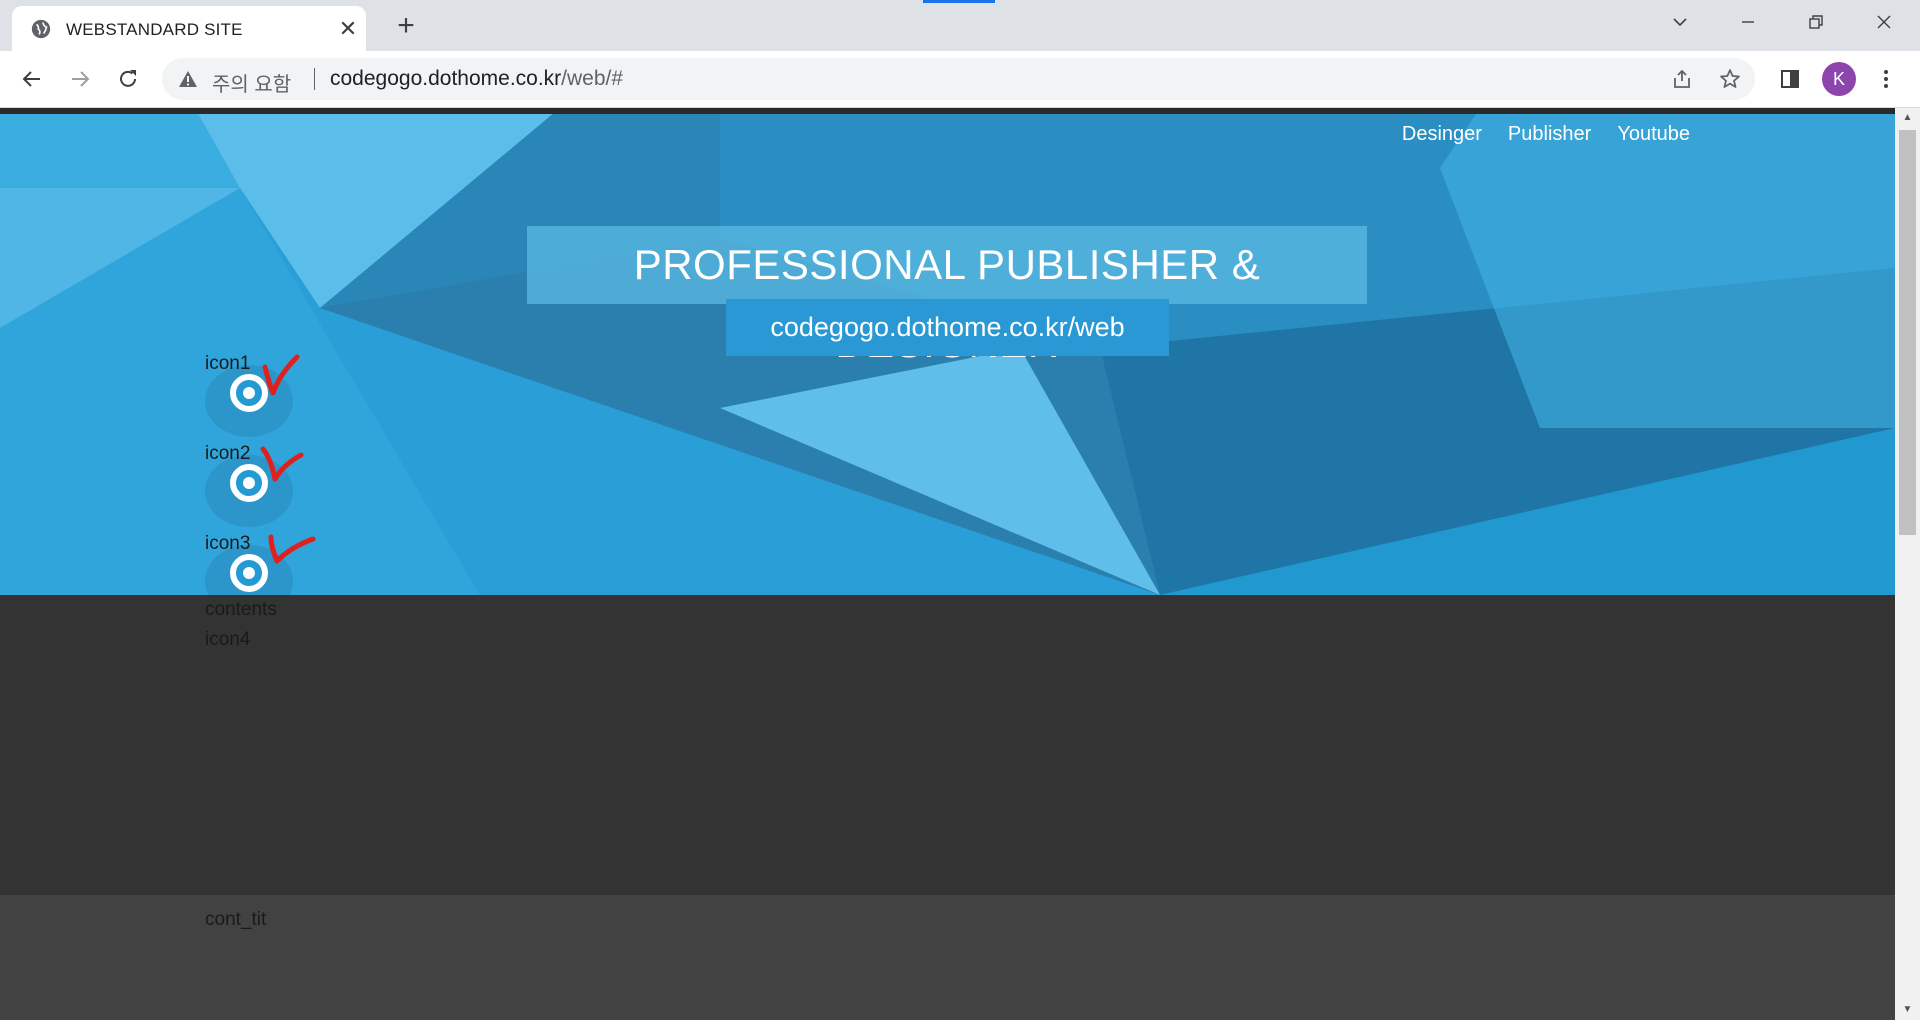 Image resolution: width=1920 pixels, height=1020 pixels. What do you see at coordinates (128, 79) in the screenshot?
I see `reload-button` at bounding box center [128, 79].